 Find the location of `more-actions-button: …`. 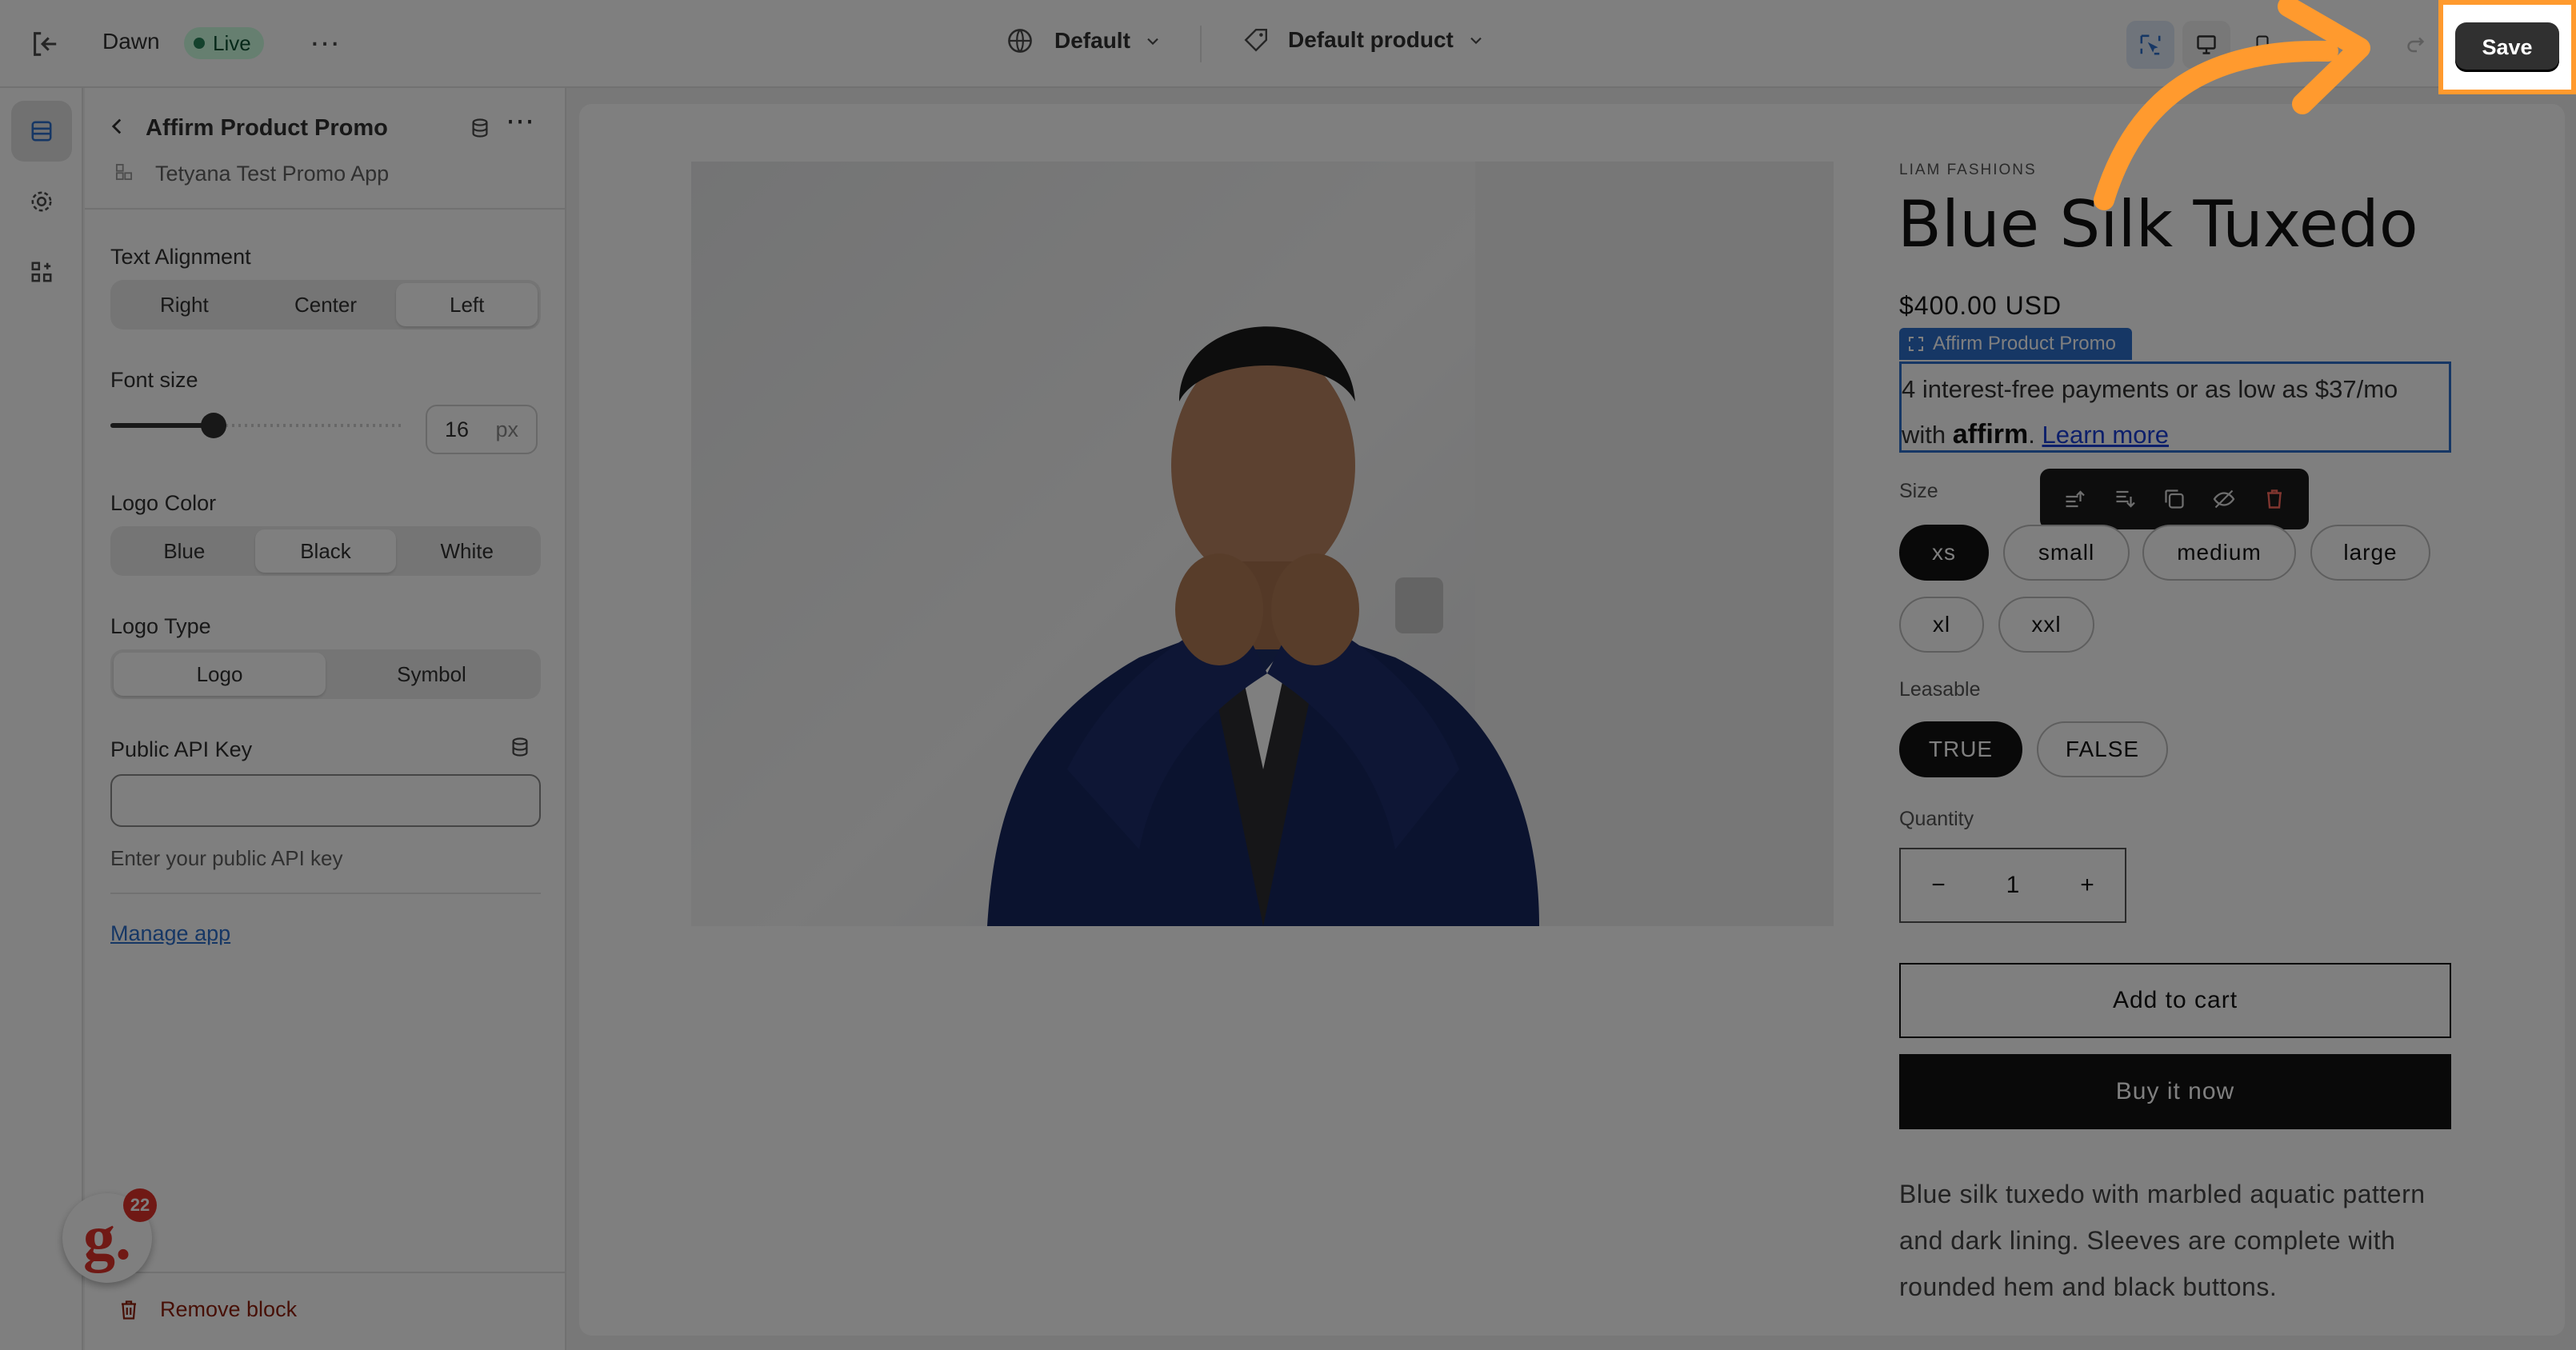

more-actions-button: … is located at coordinates (325, 36).